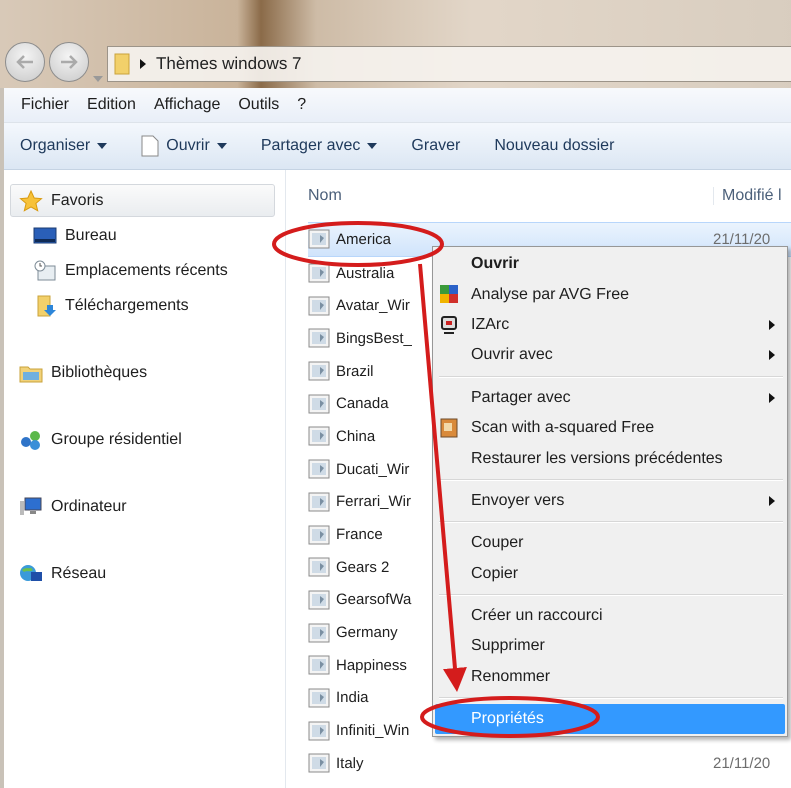 The width and height of the screenshot is (791, 788). Describe the element at coordinates (352, 697) in the screenshot. I see `file-name: India` at that location.